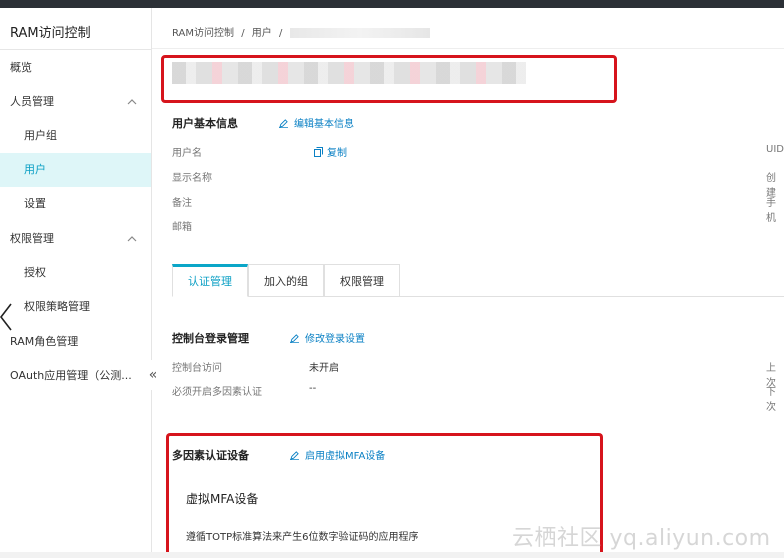 The width and height of the screenshot is (784, 558). I want to click on field-label-username: 用户名, so click(187, 153).